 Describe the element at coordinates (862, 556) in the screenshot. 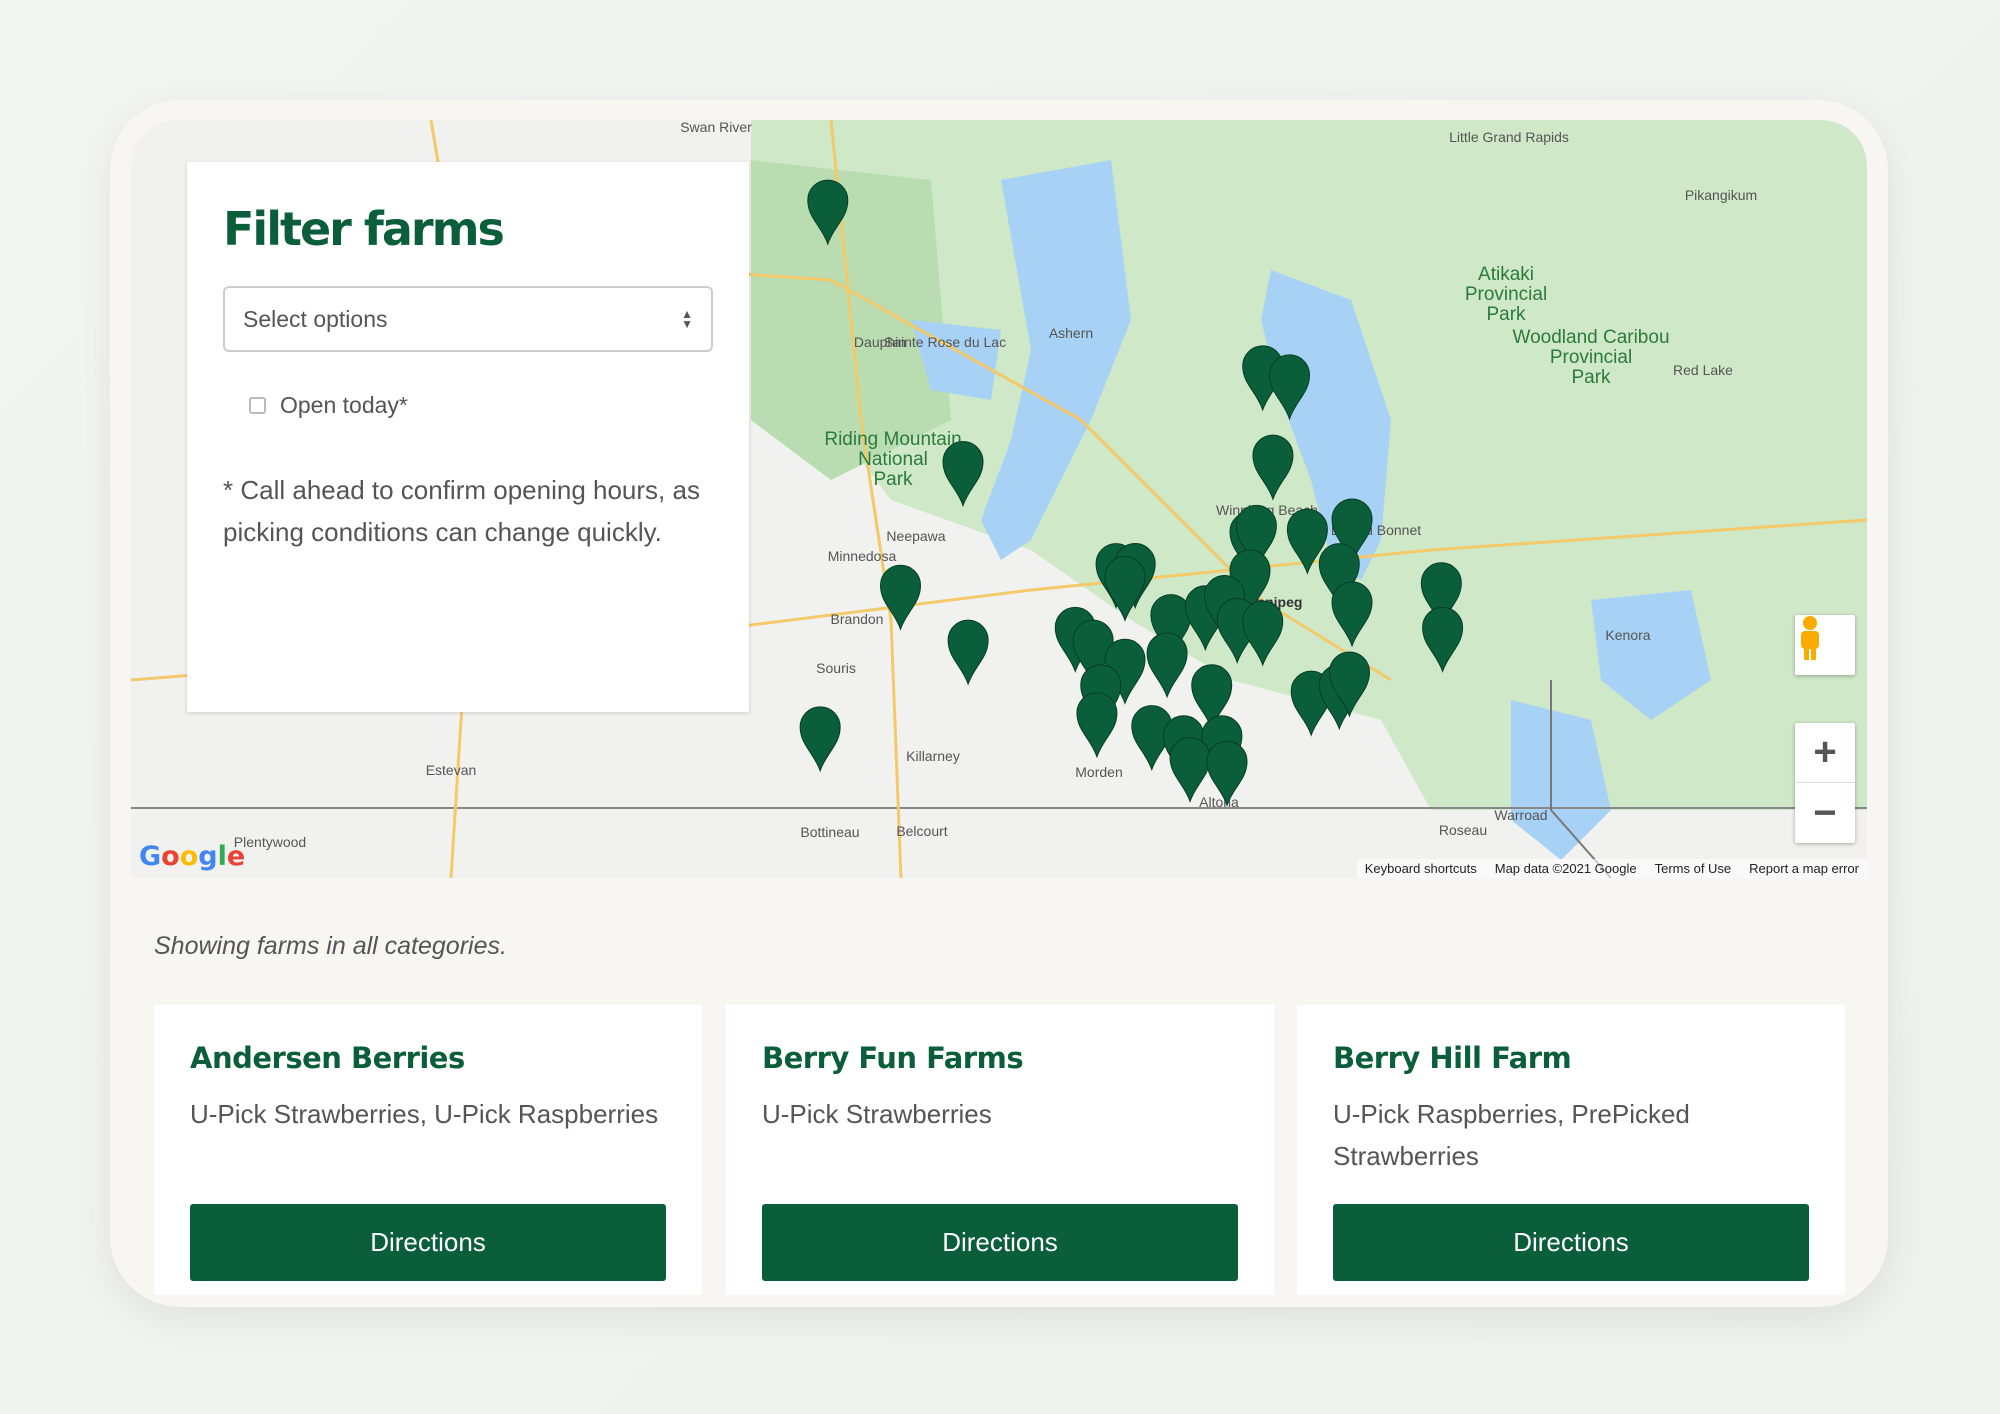

I see `map-label: Minnedosa` at that location.